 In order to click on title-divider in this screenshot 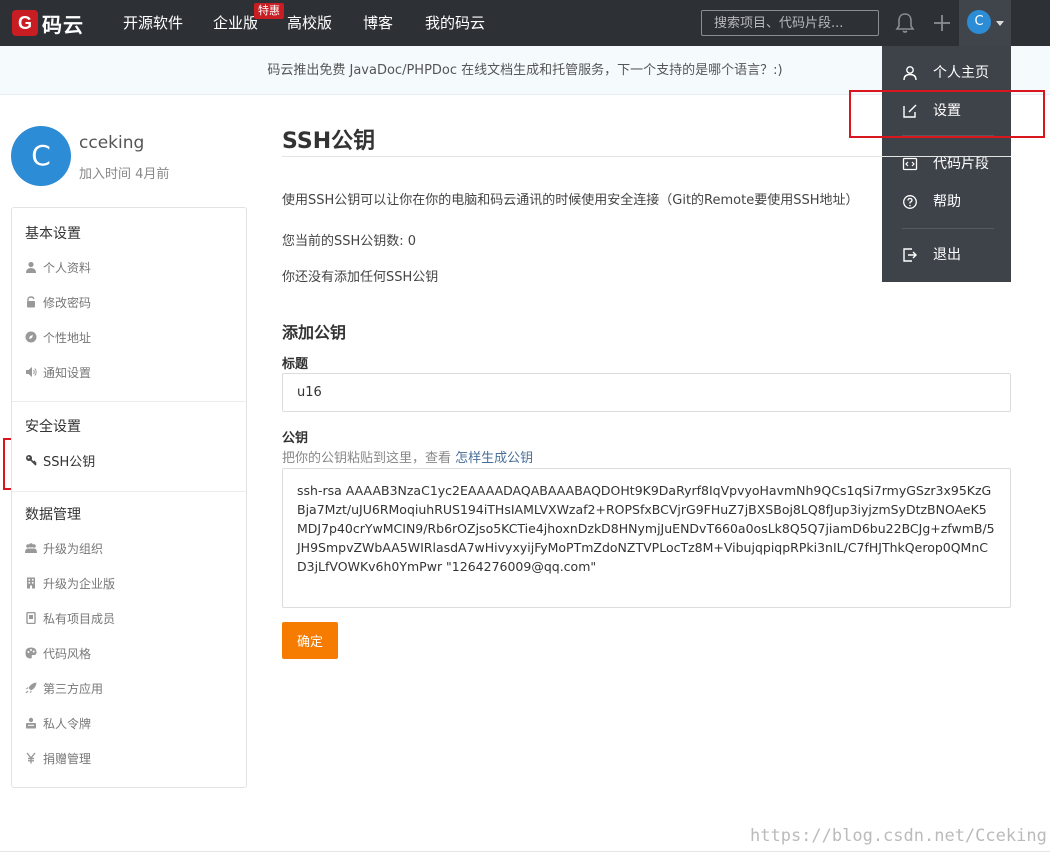, I will do `click(646, 156)`.